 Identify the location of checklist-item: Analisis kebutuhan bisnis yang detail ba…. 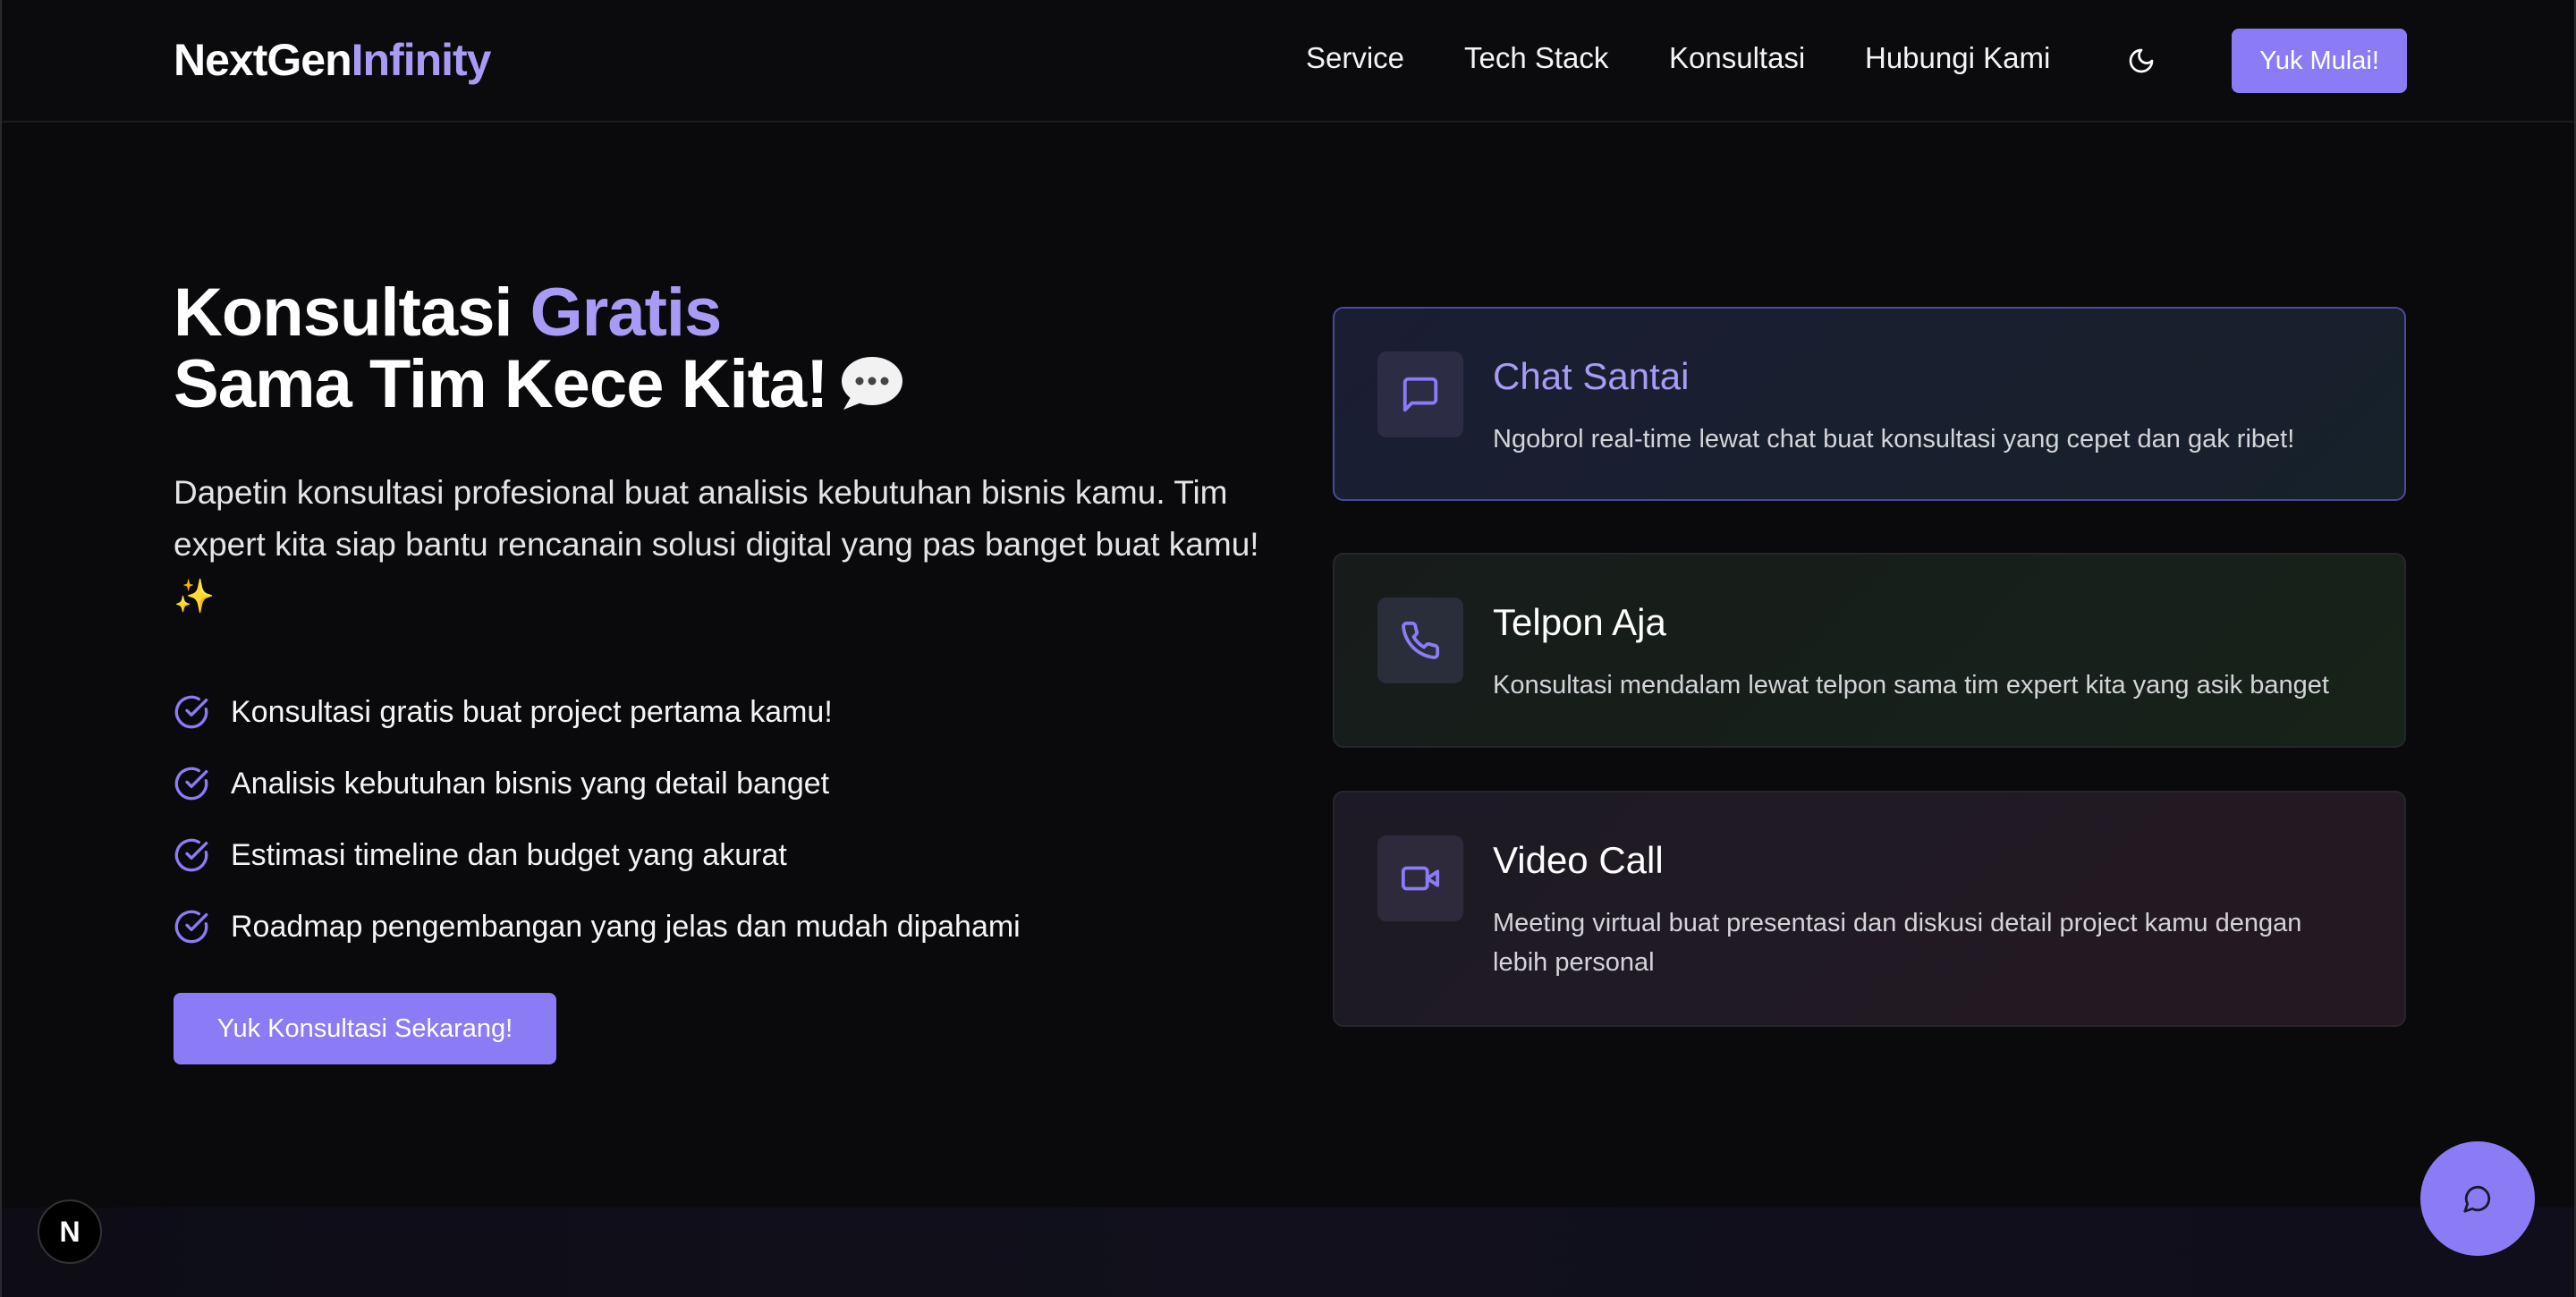
(597, 783).